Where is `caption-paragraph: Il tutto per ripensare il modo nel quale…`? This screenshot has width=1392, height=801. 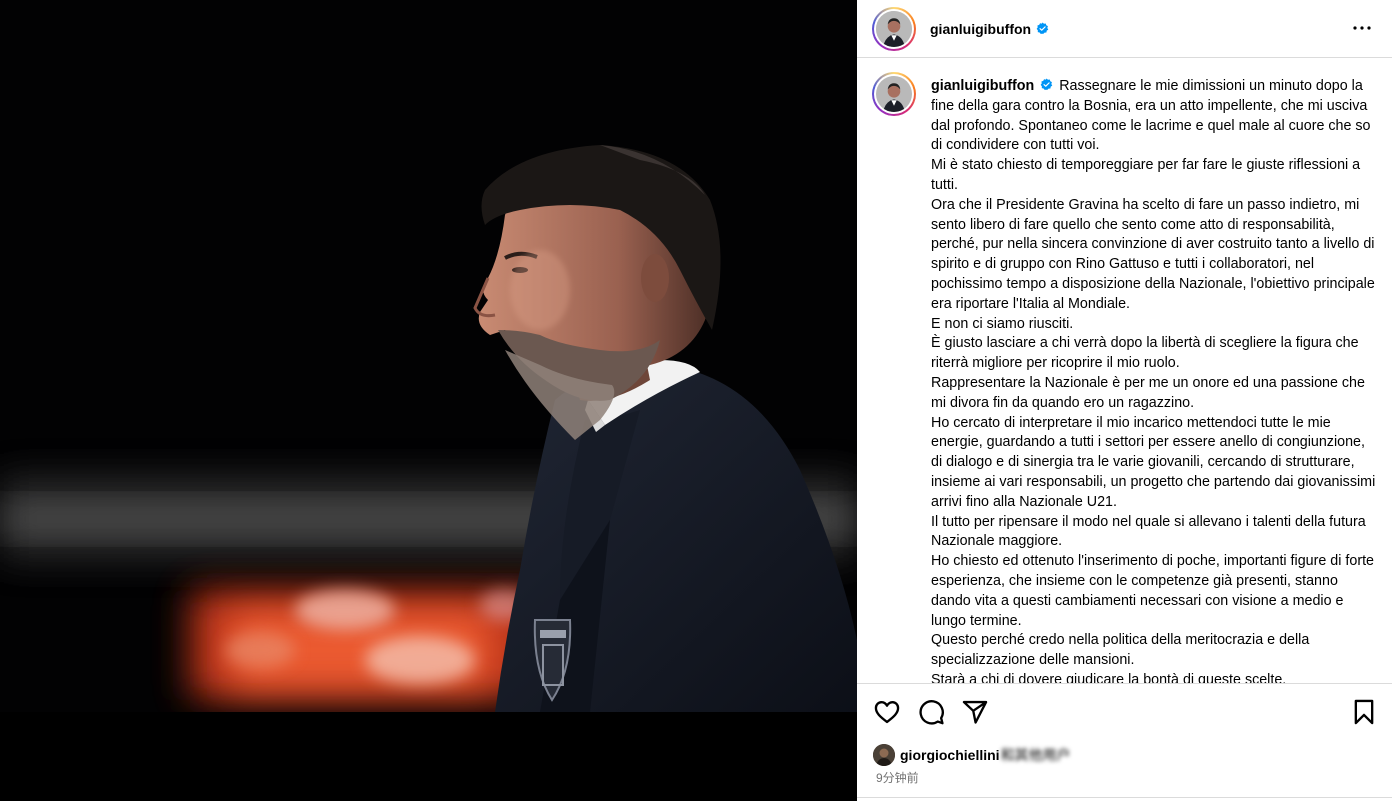
caption-paragraph: Il tutto per ripensare il modo nel quale… is located at coordinates (1148, 531).